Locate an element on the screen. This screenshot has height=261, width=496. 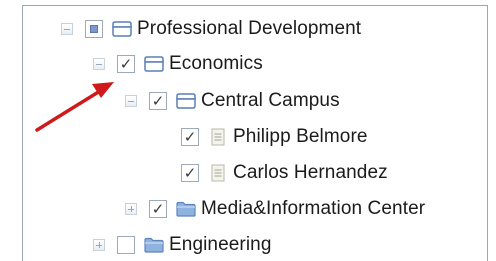
tree-node-central-campus: ✓ Central Campus is located at coordinates (232, 101).